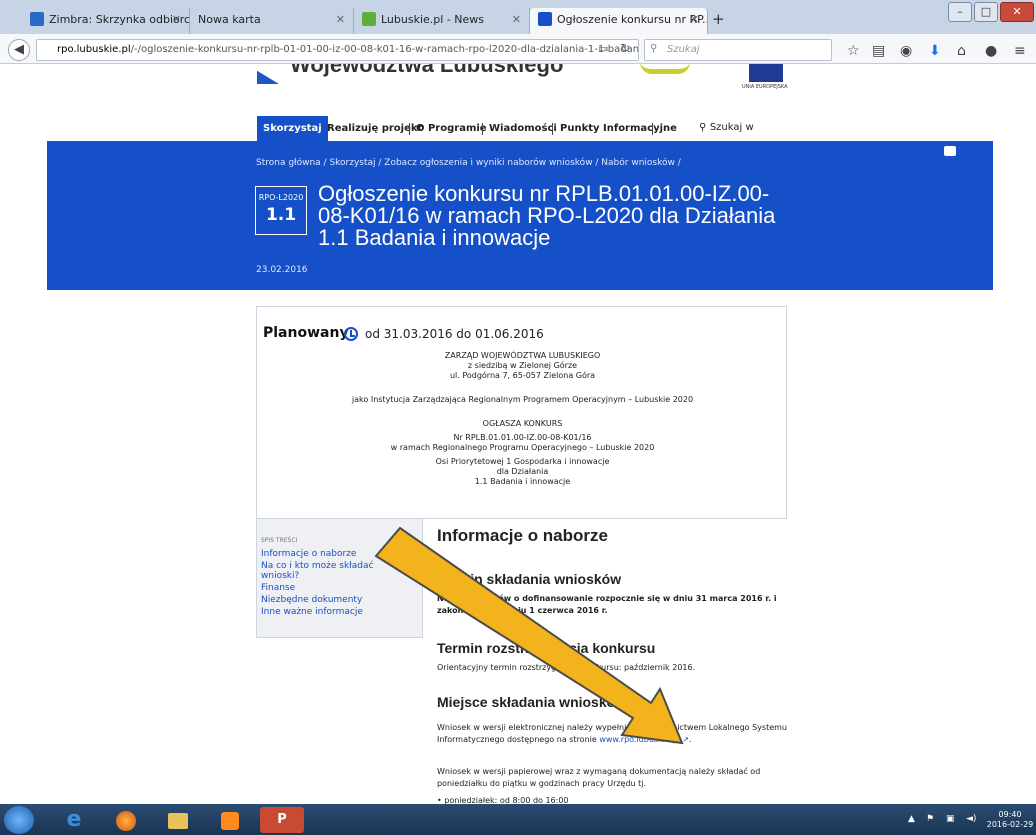 The image size is (1036, 835). What do you see at coordinates (639, 739) in the screenshot?
I see `rpo-link: www.rpo.lubuskie.pl` at bounding box center [639, 739].